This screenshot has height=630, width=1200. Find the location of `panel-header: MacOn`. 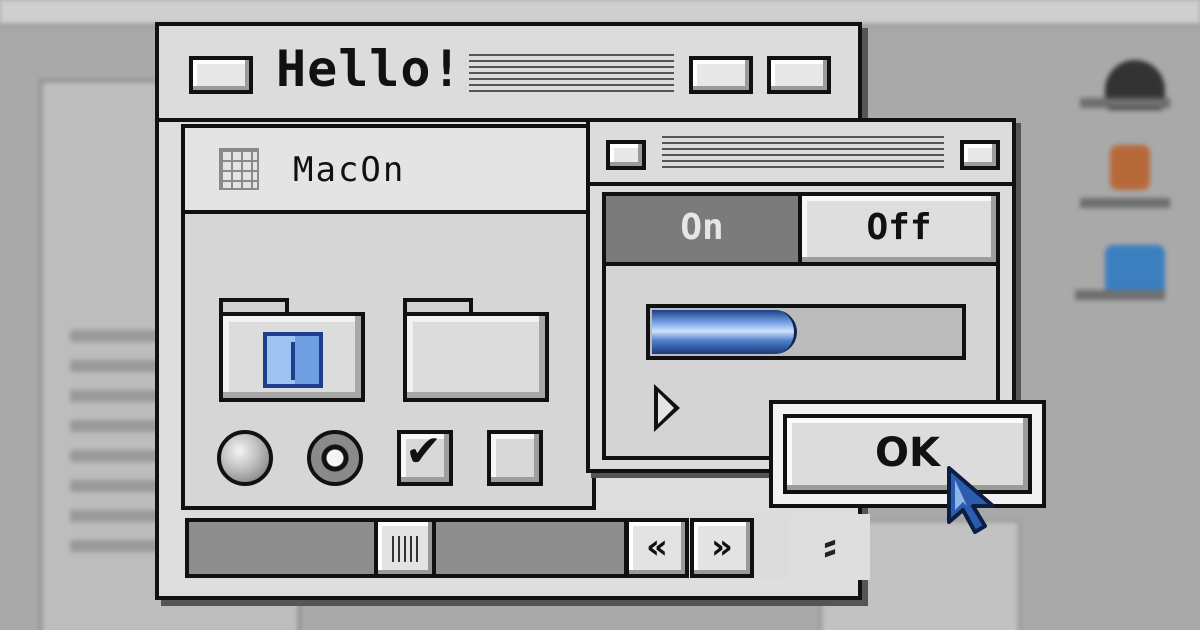

panel-header: MacOn is located at coordinates (388, 171).